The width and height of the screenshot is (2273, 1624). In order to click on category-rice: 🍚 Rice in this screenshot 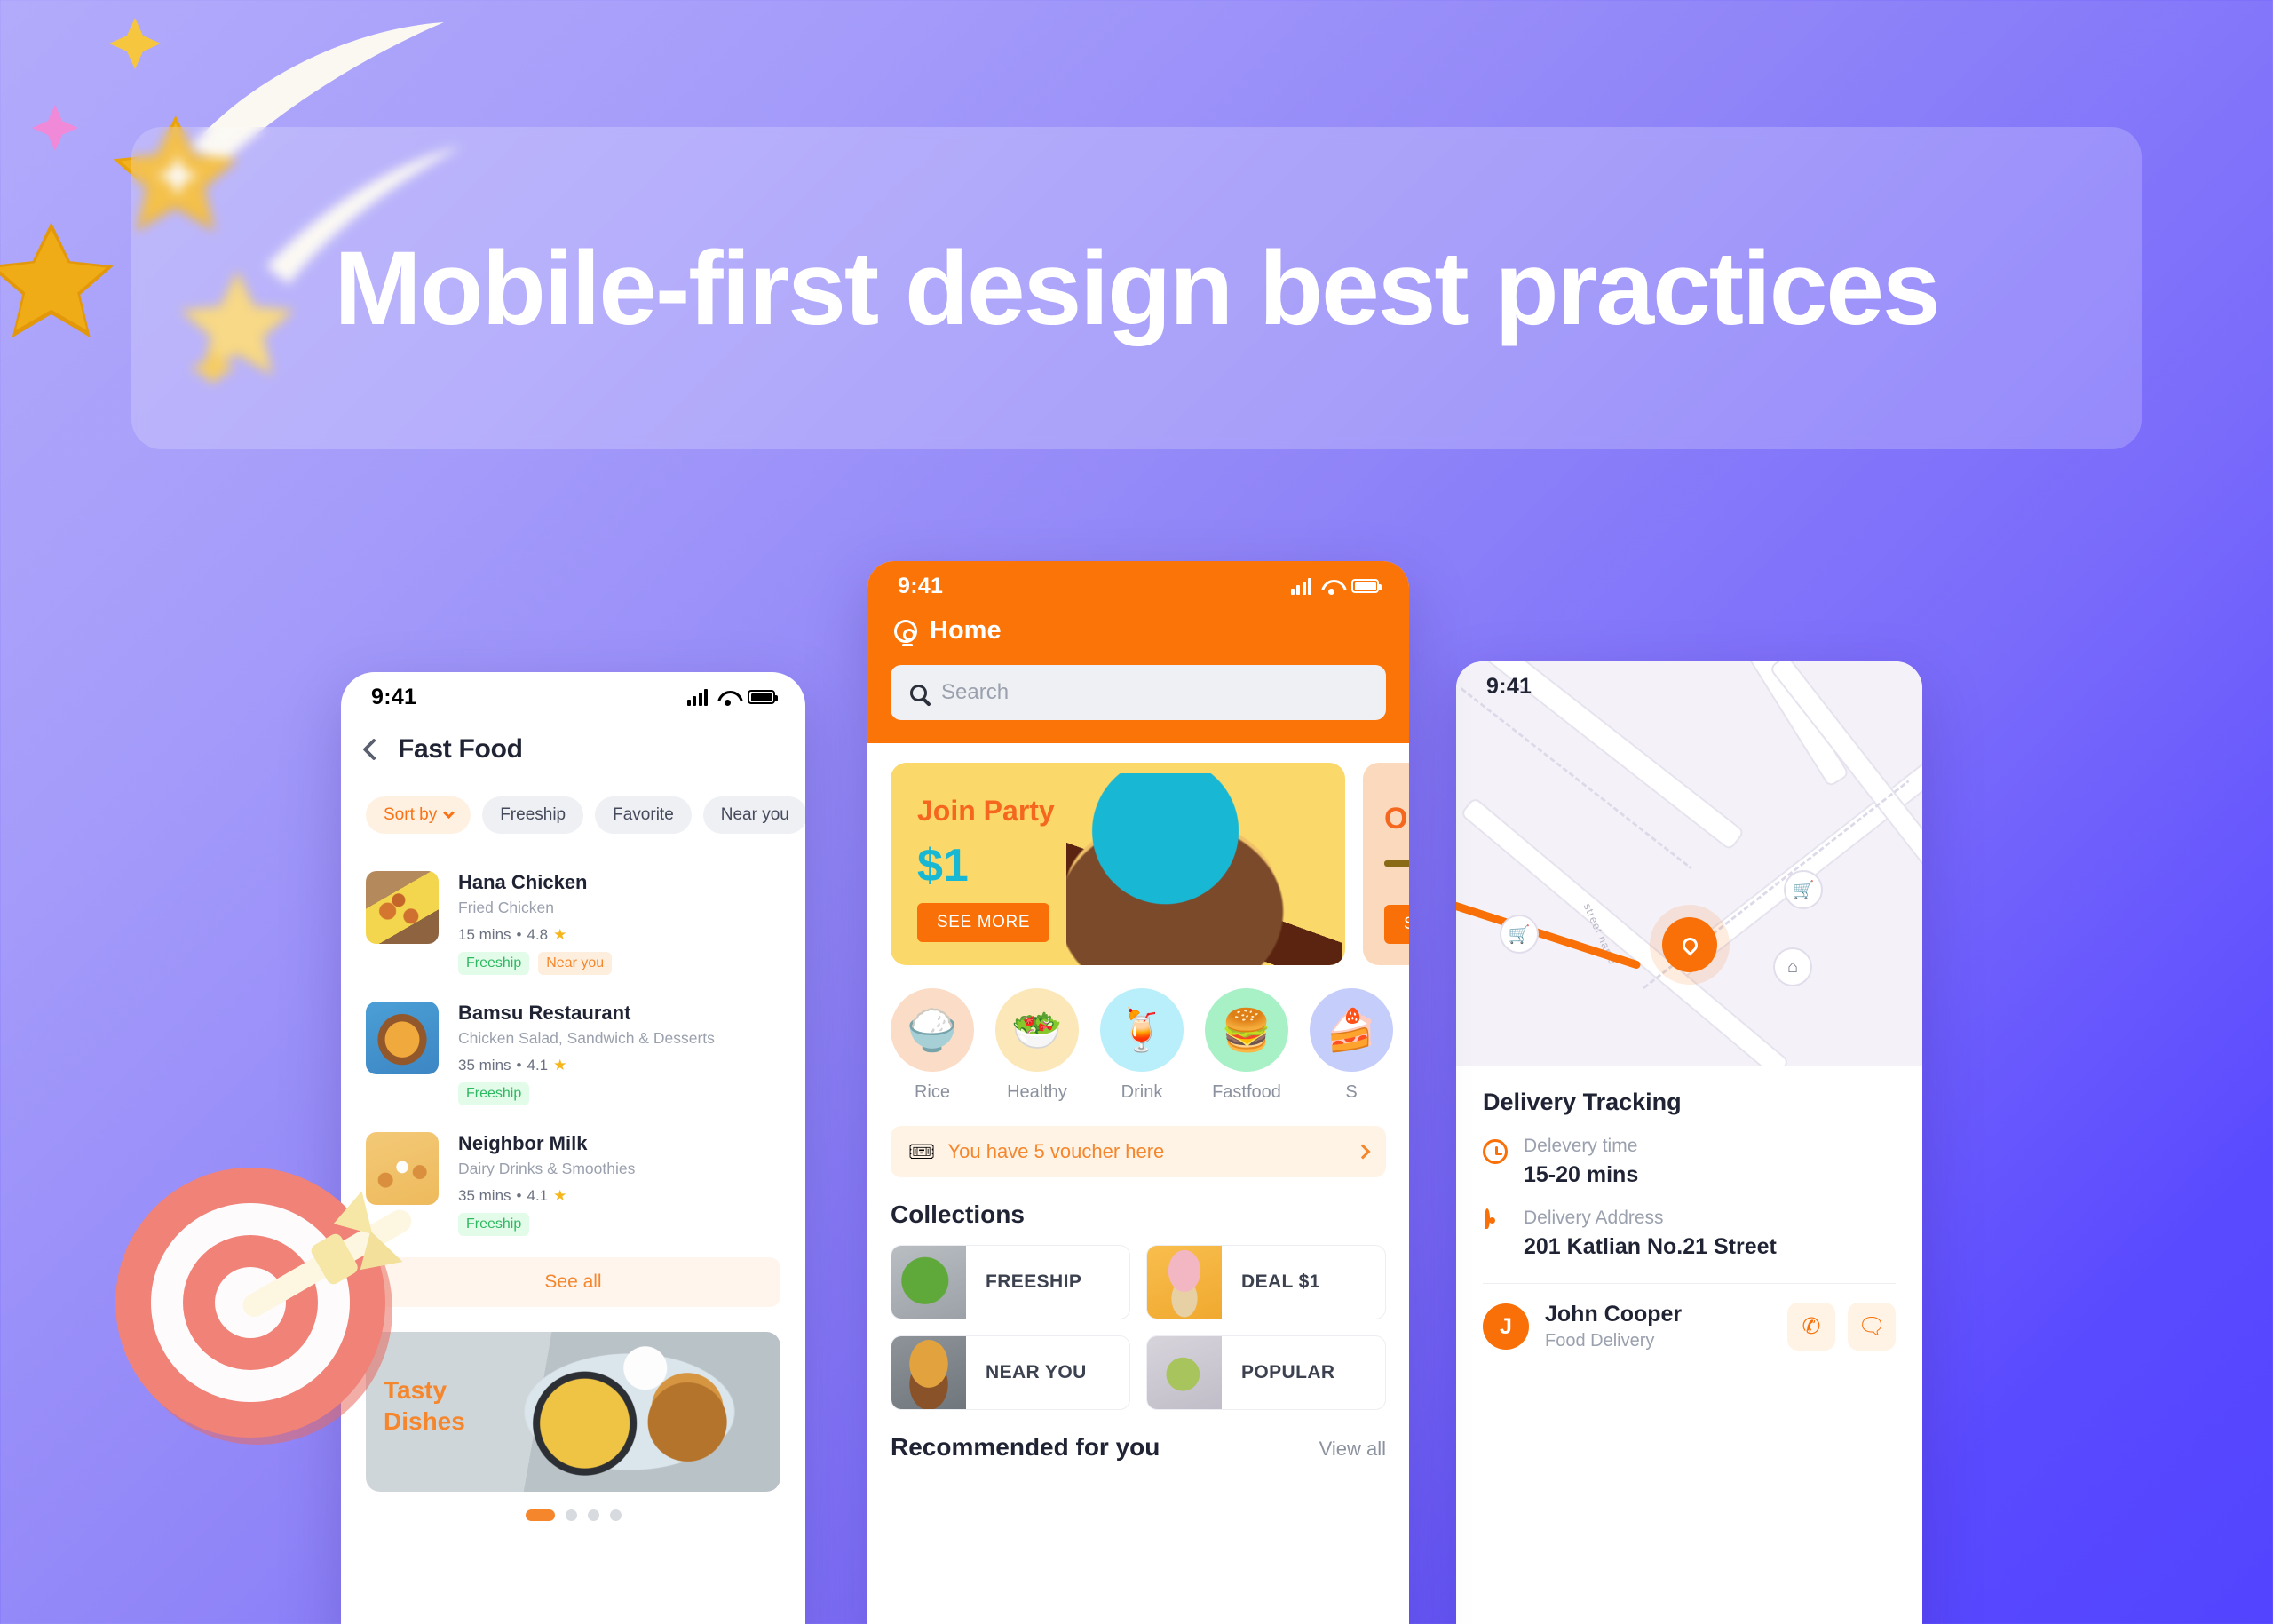, I will do `click(932, 1045)`.